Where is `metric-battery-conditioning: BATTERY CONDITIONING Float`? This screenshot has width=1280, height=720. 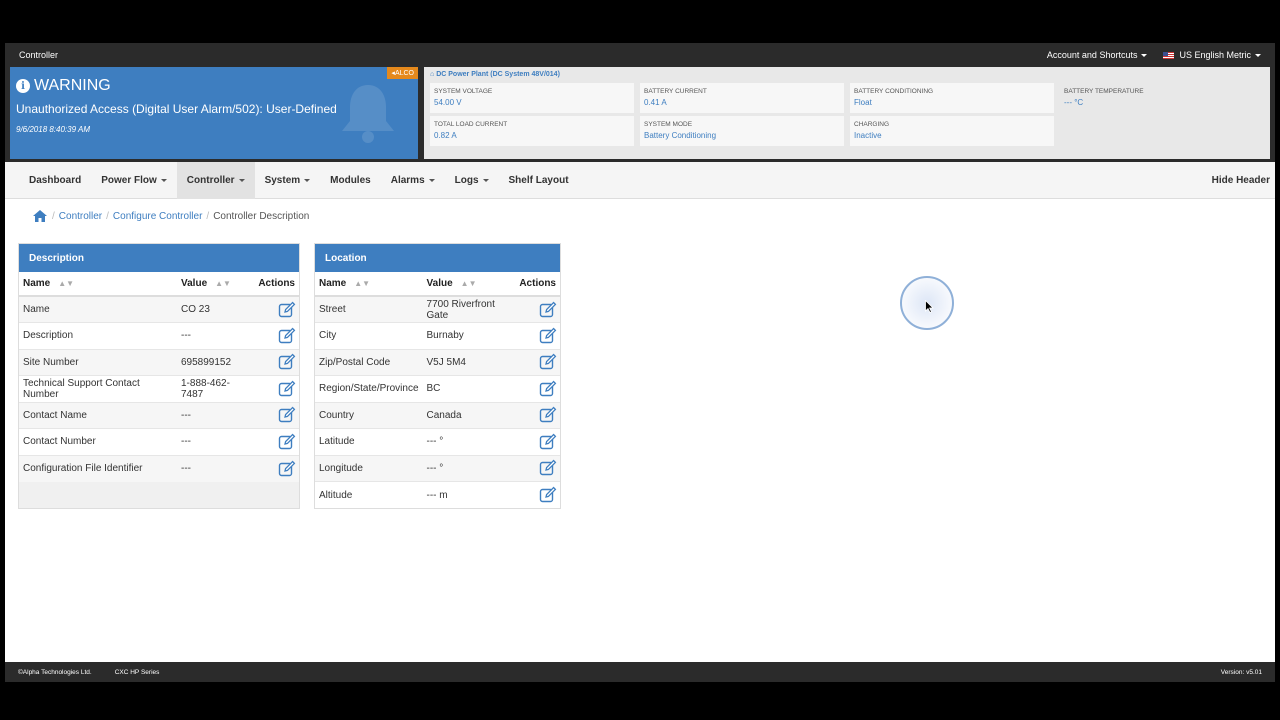 metric-battery-conditioning: BATTERY CONDITIONING Float is located at coordinates (952, 98).